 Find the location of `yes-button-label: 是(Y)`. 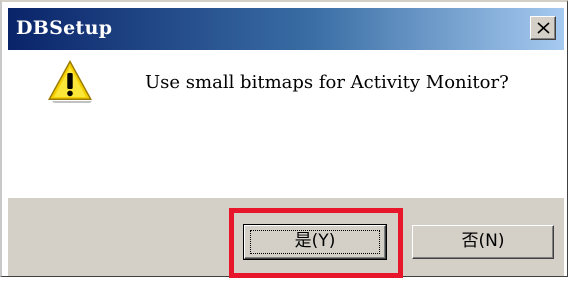

yes-button-label: 是(Y) is located at coordinates (315, 241).